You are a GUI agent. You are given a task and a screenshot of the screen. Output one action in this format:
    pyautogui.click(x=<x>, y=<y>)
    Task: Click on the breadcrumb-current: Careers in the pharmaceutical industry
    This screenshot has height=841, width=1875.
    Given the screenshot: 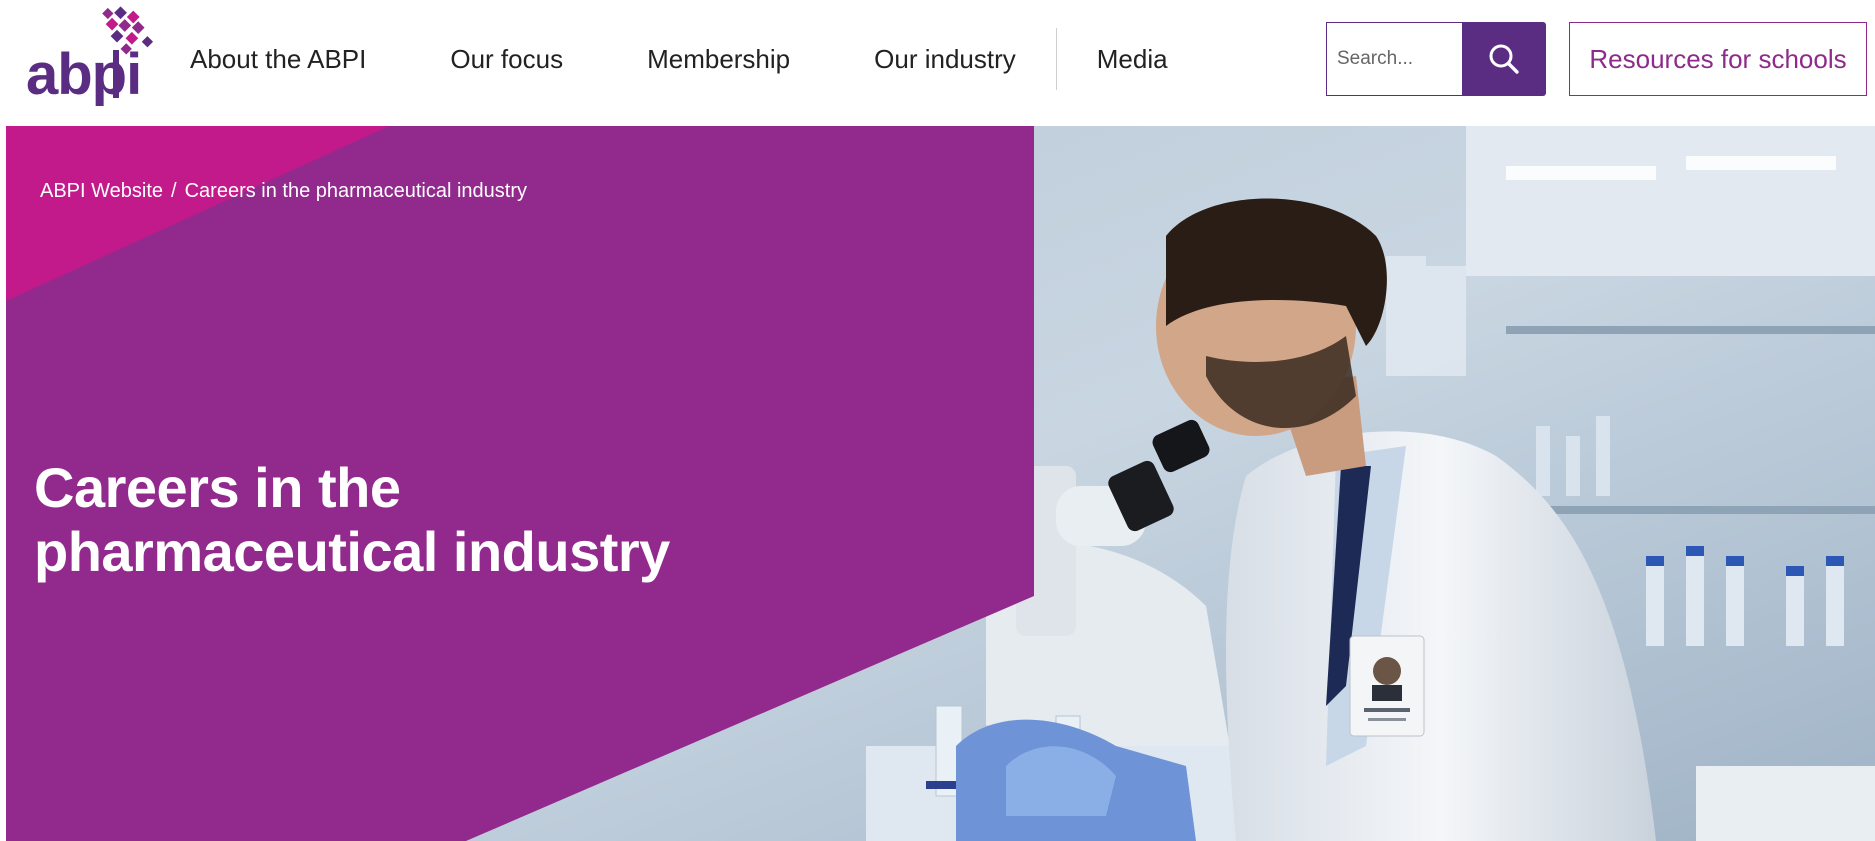 What is the action you would take?
    pyautogui.click(x=355, y=191)
    